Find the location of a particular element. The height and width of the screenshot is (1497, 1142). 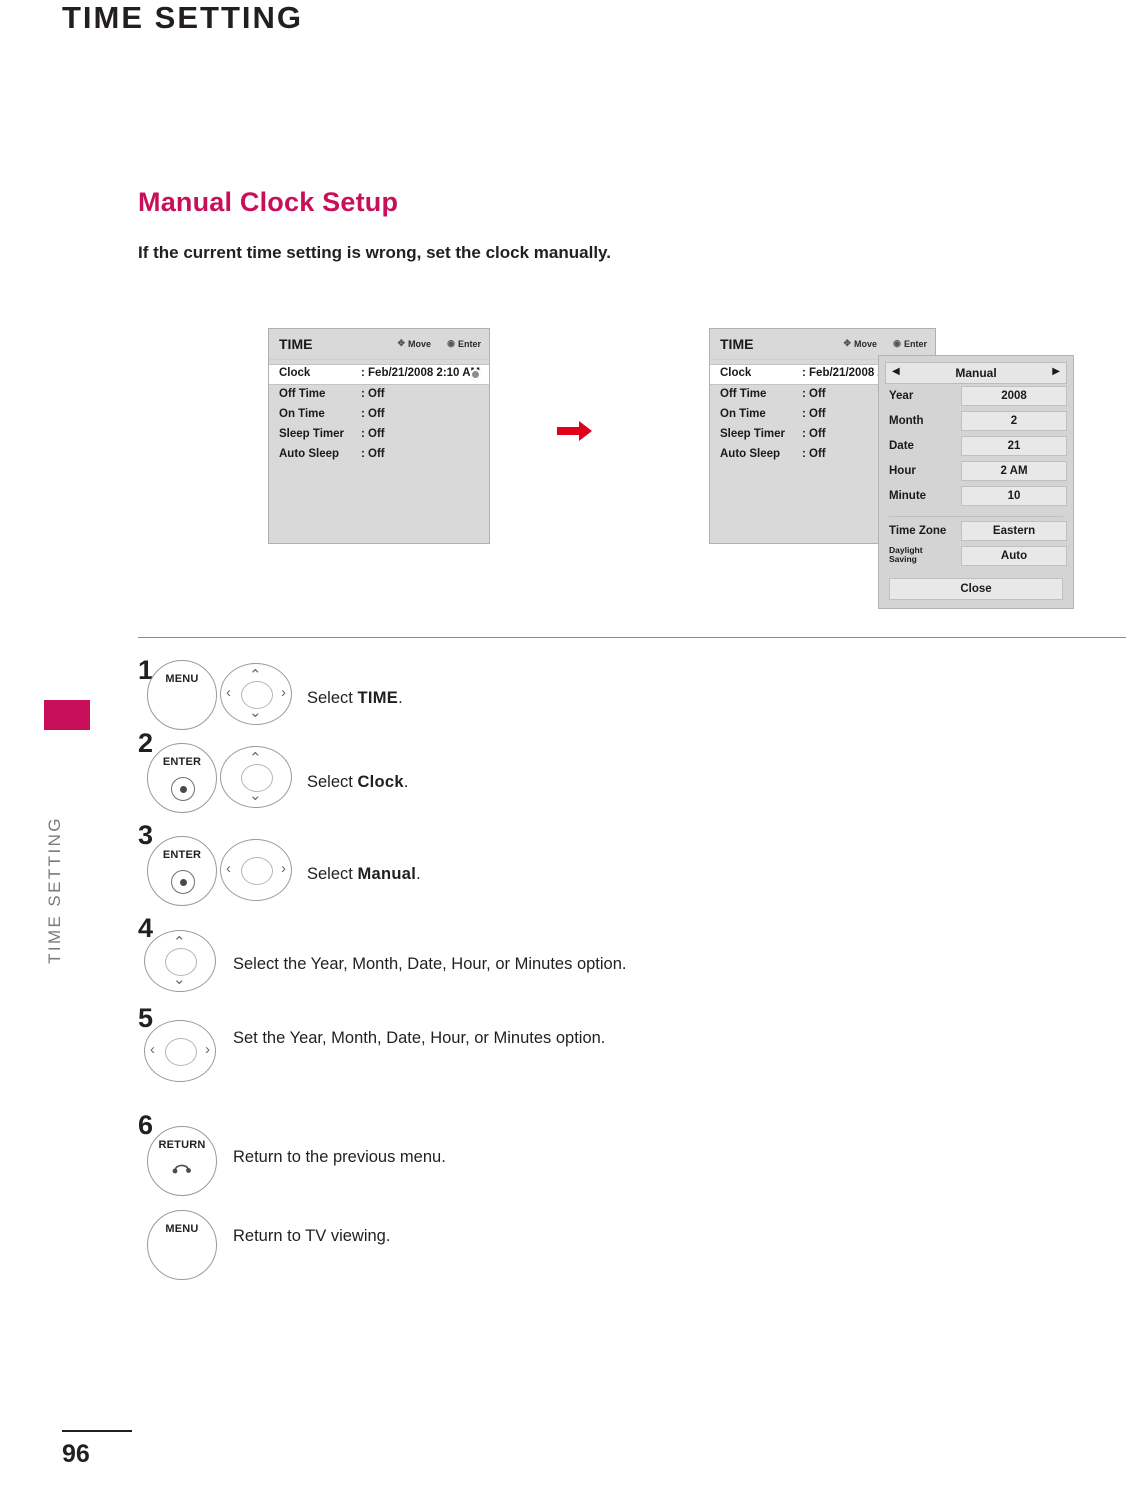

side-tab-marker is located at coordinates (67, 715).